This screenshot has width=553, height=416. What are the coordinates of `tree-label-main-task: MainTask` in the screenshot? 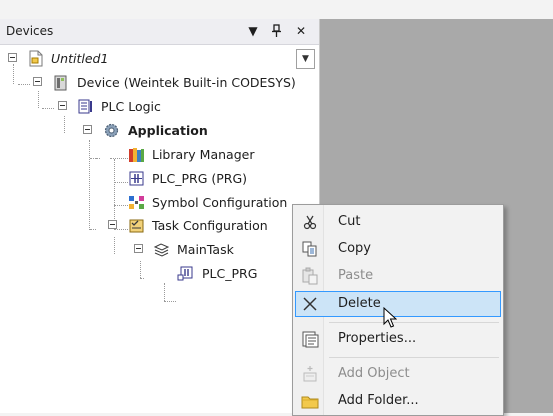 It's located at (205, 249).